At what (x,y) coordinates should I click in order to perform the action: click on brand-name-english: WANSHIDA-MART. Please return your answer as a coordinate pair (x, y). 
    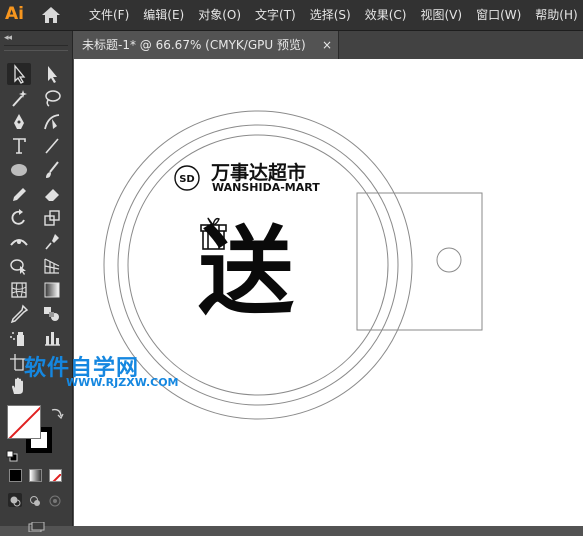
    Looking at the image, I should click on (266, 187).